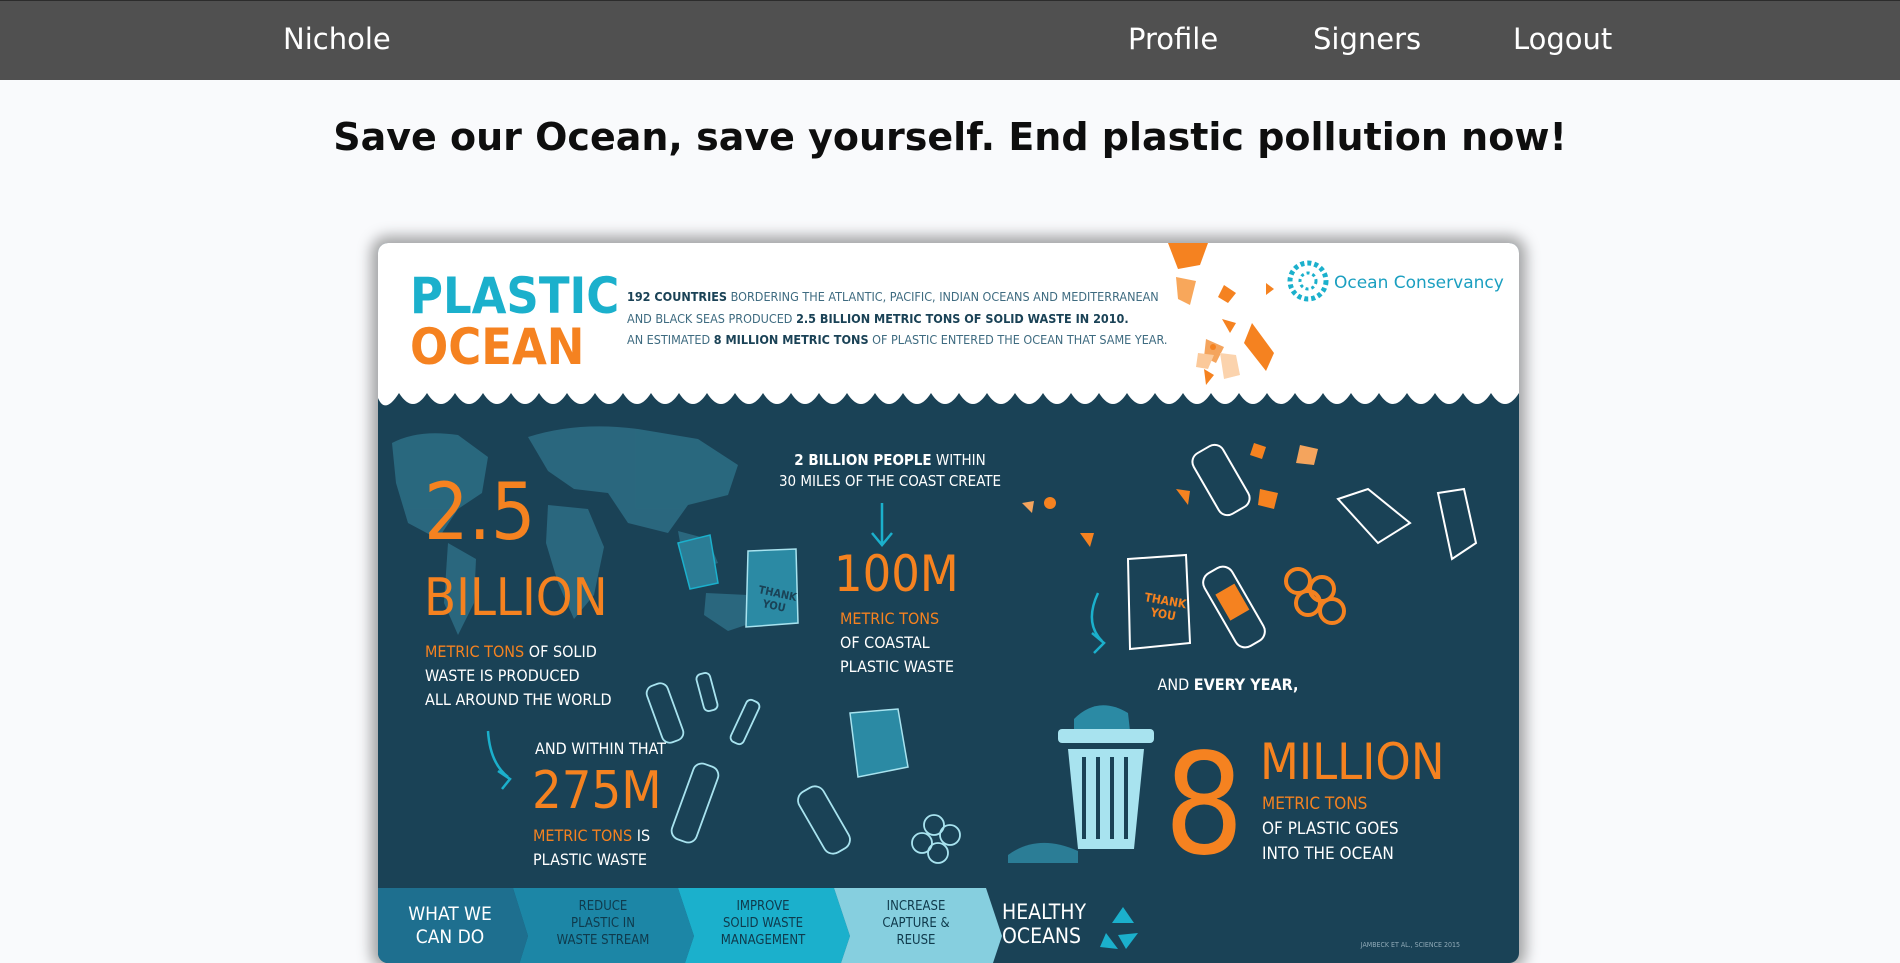 The height and width of the screenshot is (963, 1900). What do you see at coordinates (890, 481) in the screenshot?
I see `people-line2: 30 MILES OF THE COAST CREATE` at bounding box center [890, 481].